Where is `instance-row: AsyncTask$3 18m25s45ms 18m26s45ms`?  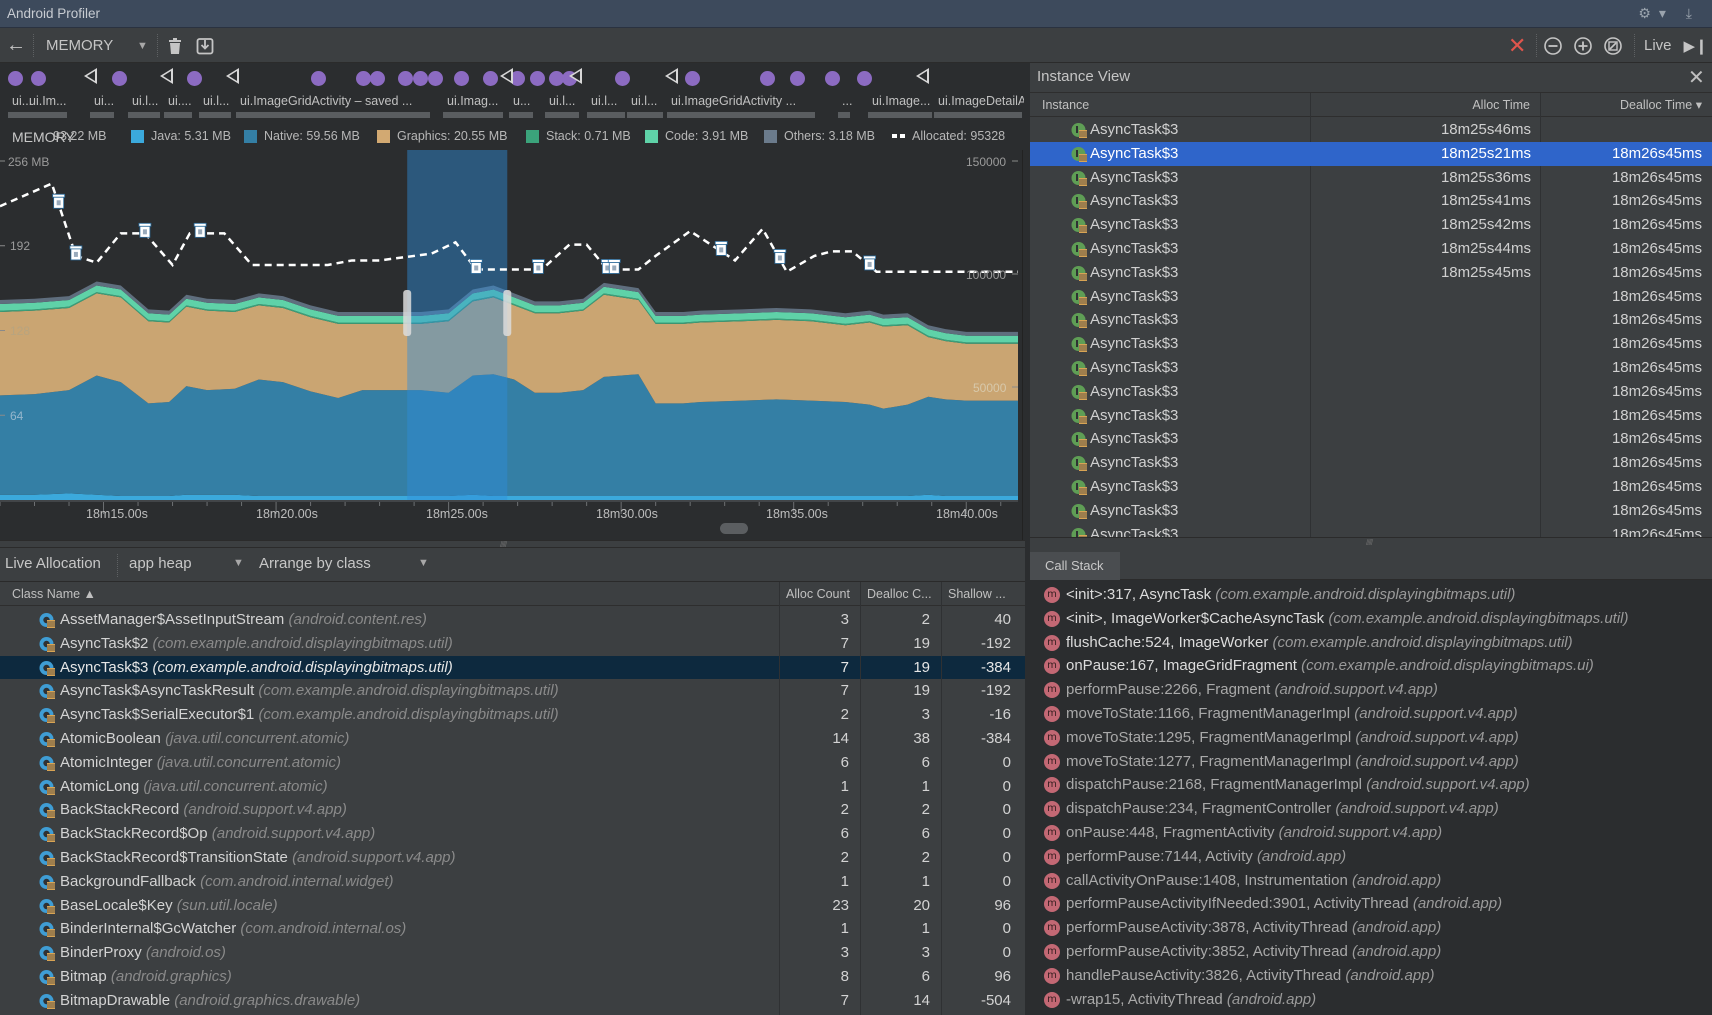
instance-row: AsyncTask$3 18m25s45ms 18m26s45ms is located at coordinates (1371, 273).